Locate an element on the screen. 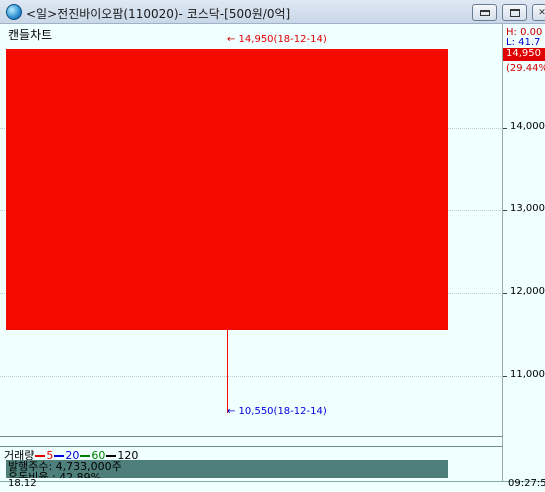  low-value-label: L: 41.7 is located at coordinates (523, 42).